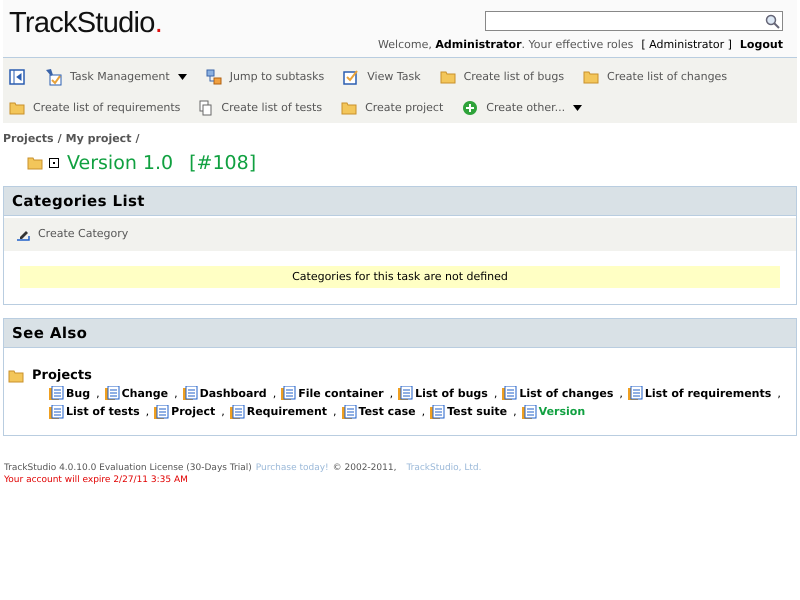 The image size is (800, 600). Describe the element at coordinates (206, 108) in the screenshot. I see `documents-icon` at that location.